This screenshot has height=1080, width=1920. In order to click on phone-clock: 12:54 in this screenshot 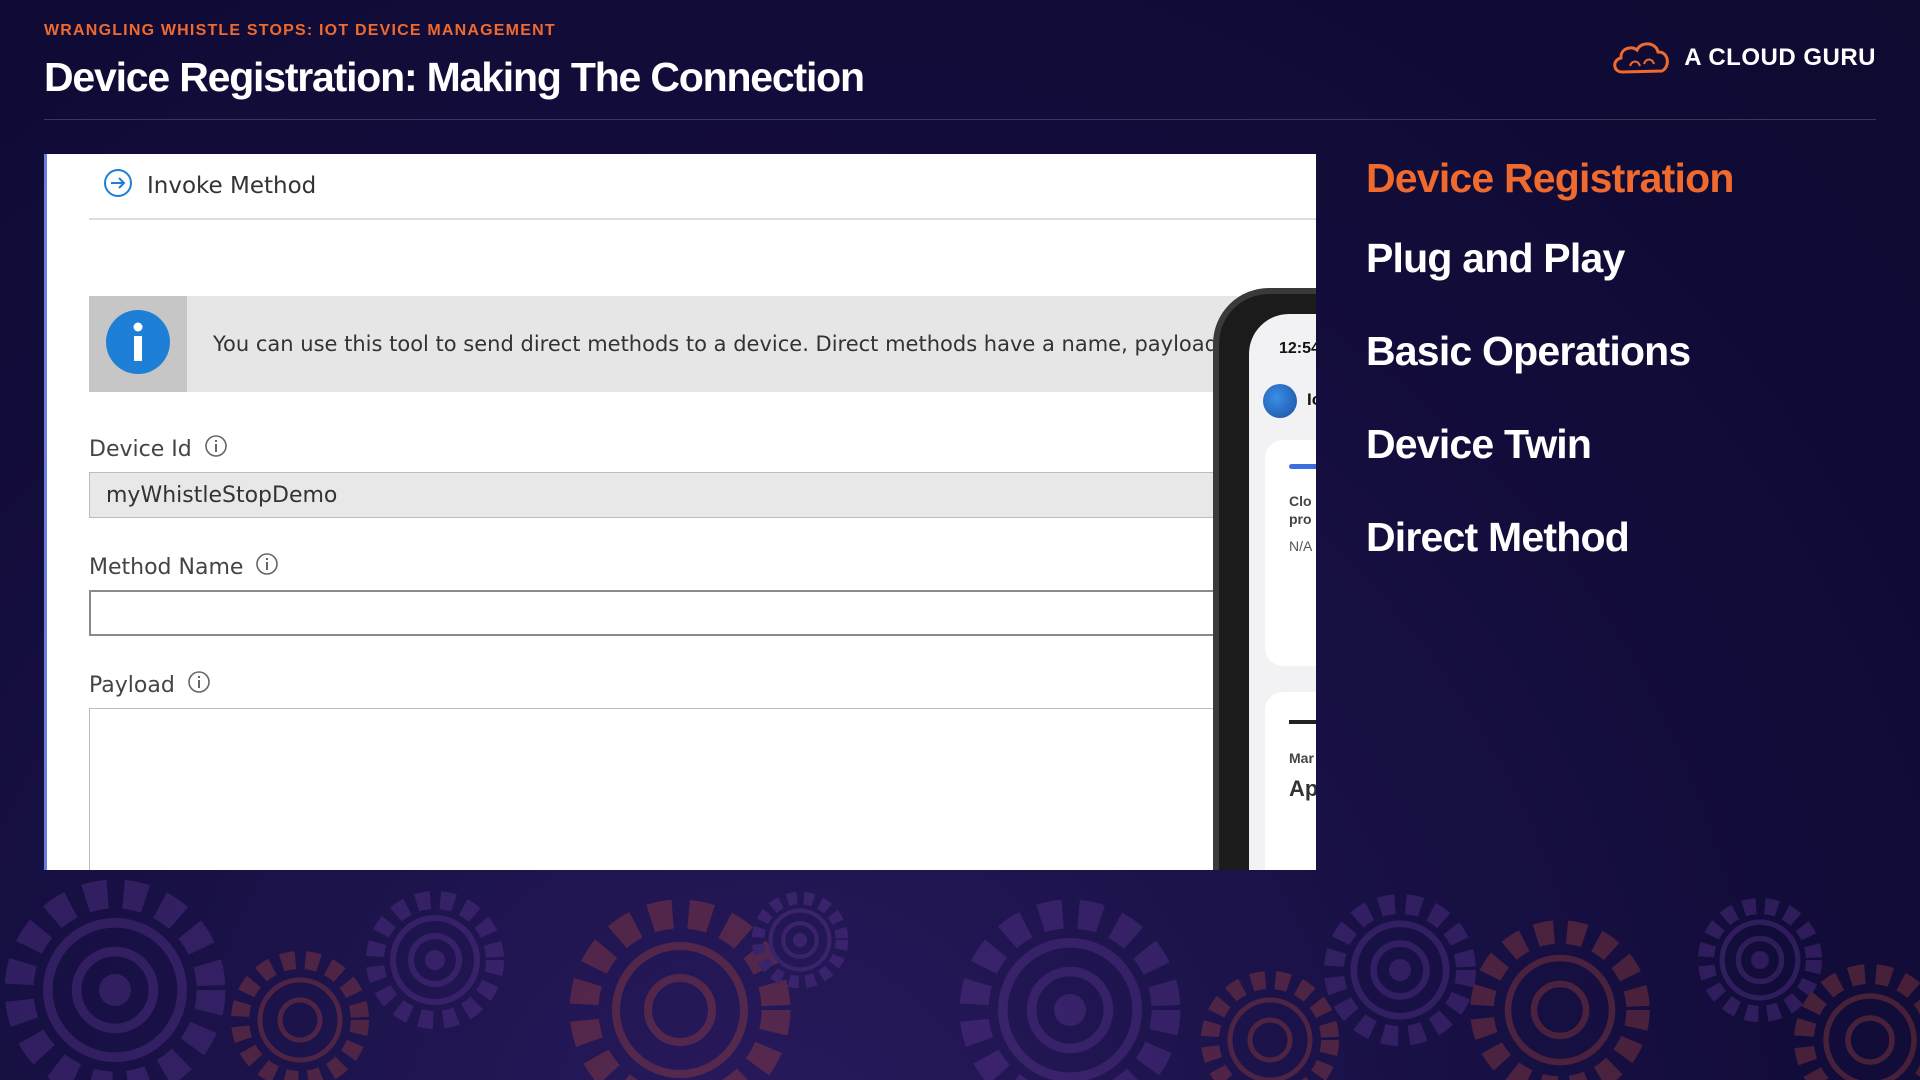, I will do `click(1297, 348)`.